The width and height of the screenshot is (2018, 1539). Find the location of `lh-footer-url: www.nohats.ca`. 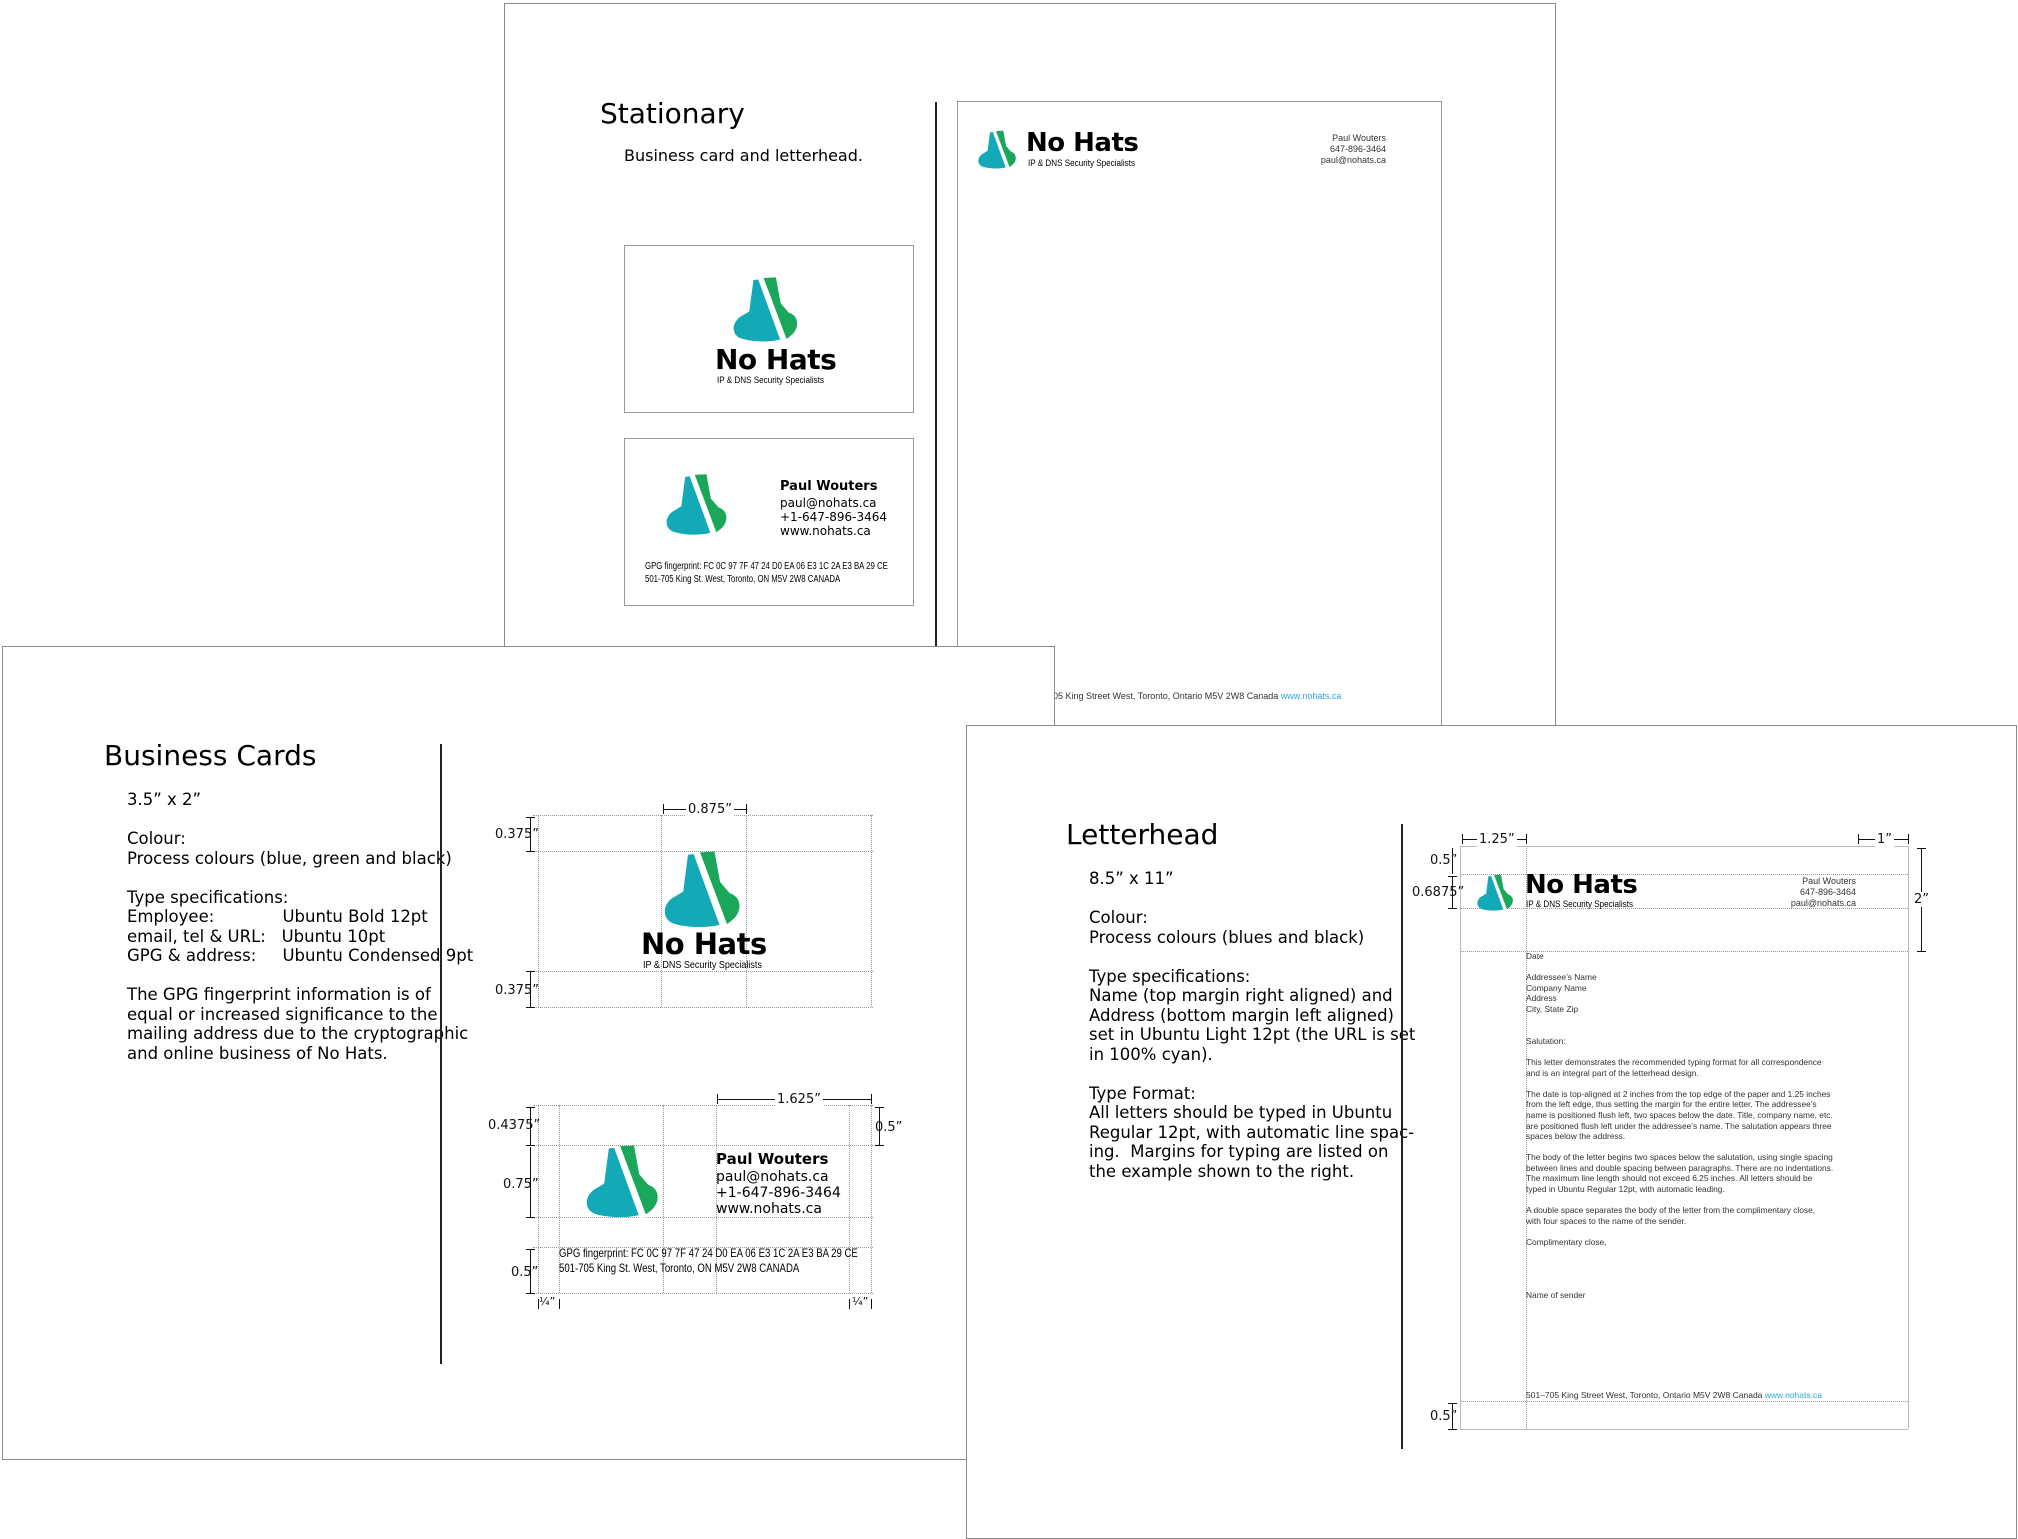

lh-footer-url: www.nohats.ca is located at coordinates (1311, 696).